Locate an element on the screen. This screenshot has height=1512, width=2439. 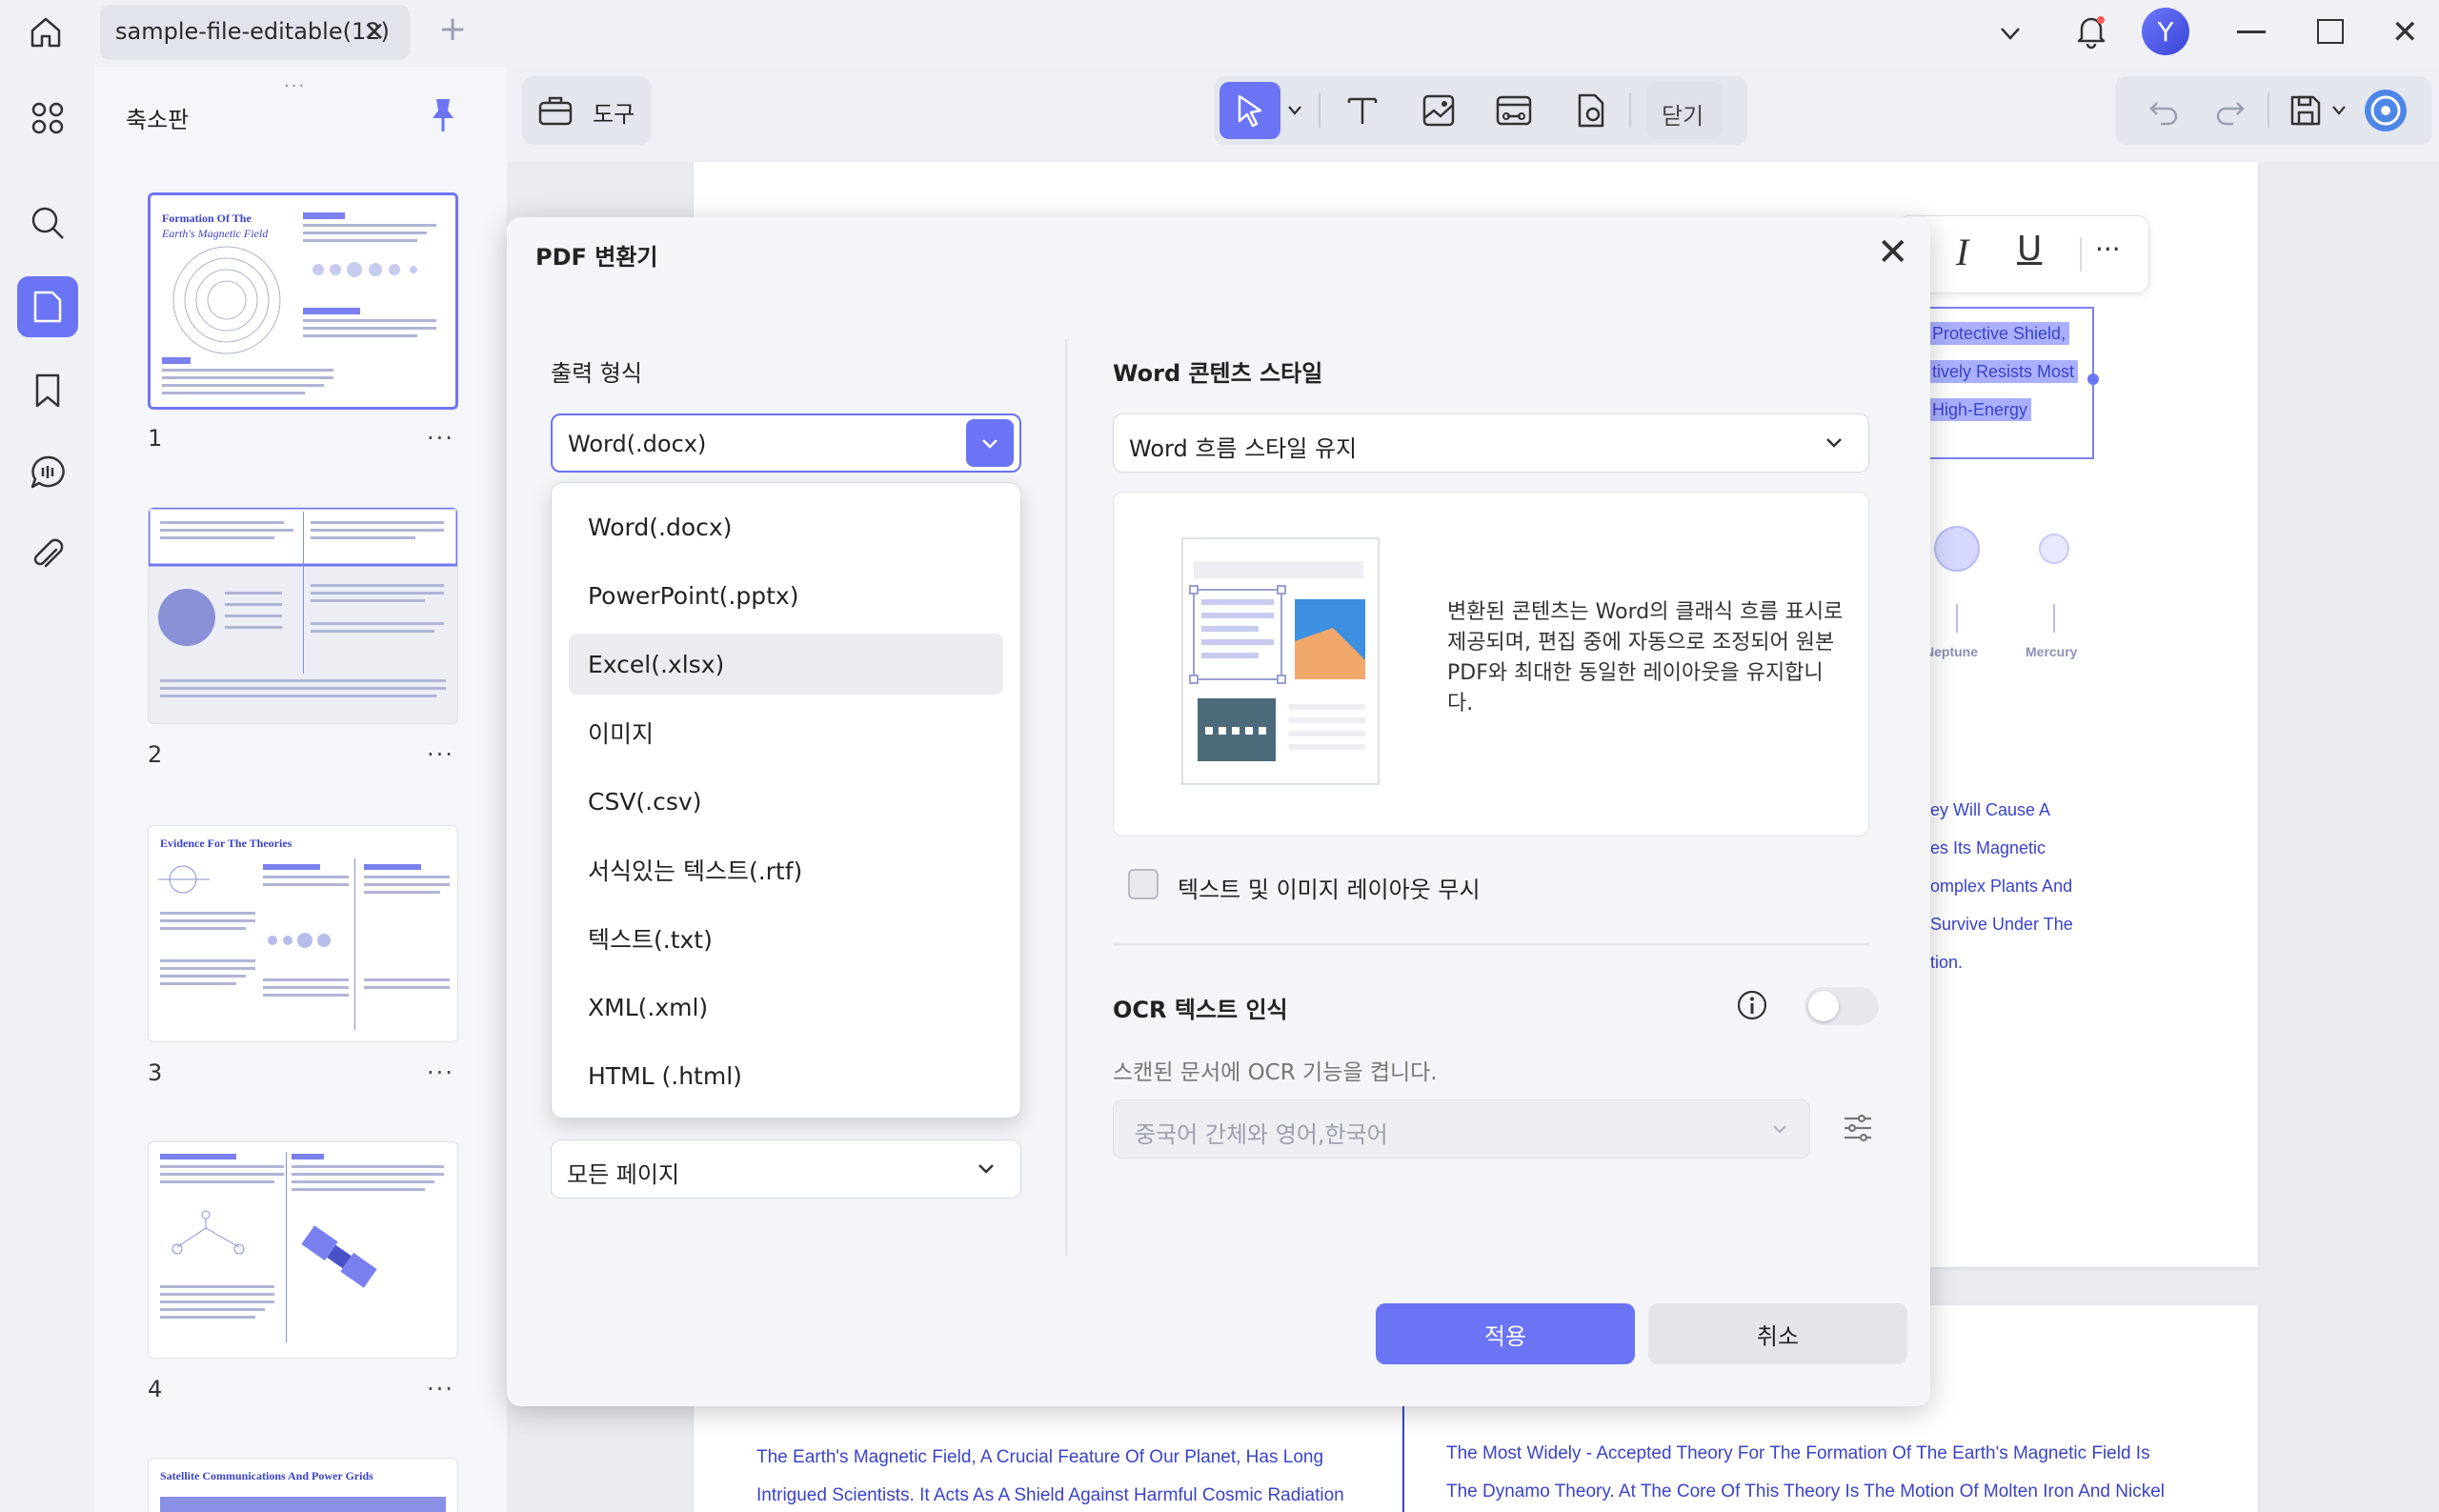
close-window-icon: ✕ is located at coordinates (2405, 32).